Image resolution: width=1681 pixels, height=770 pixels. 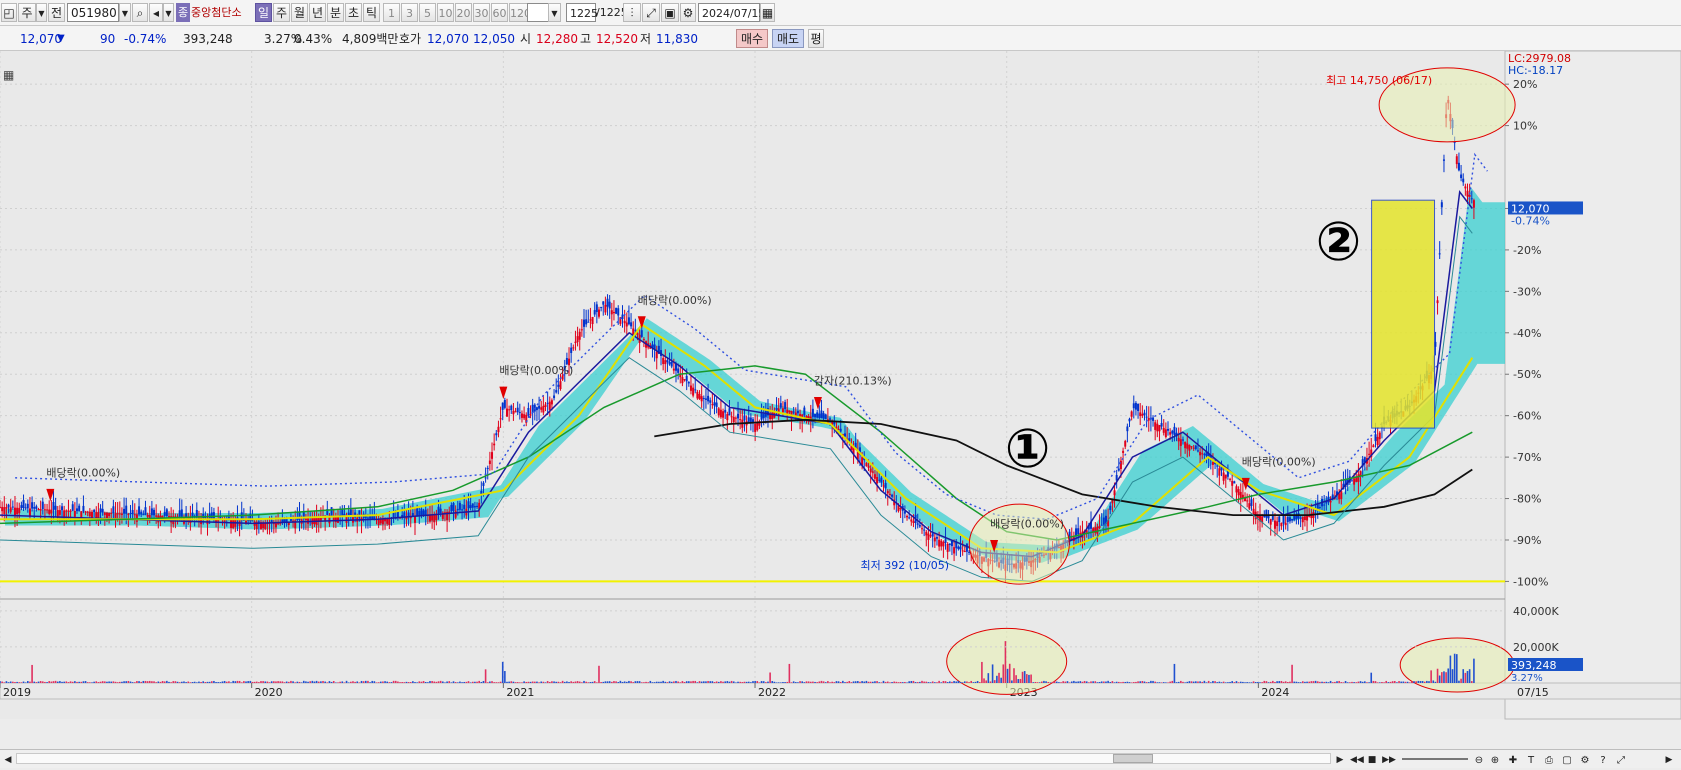 What do you see at coordinates (61, 38) in the screenshot?
I see `down-arrow-icon: ▼` at bounding box center [61, 38].